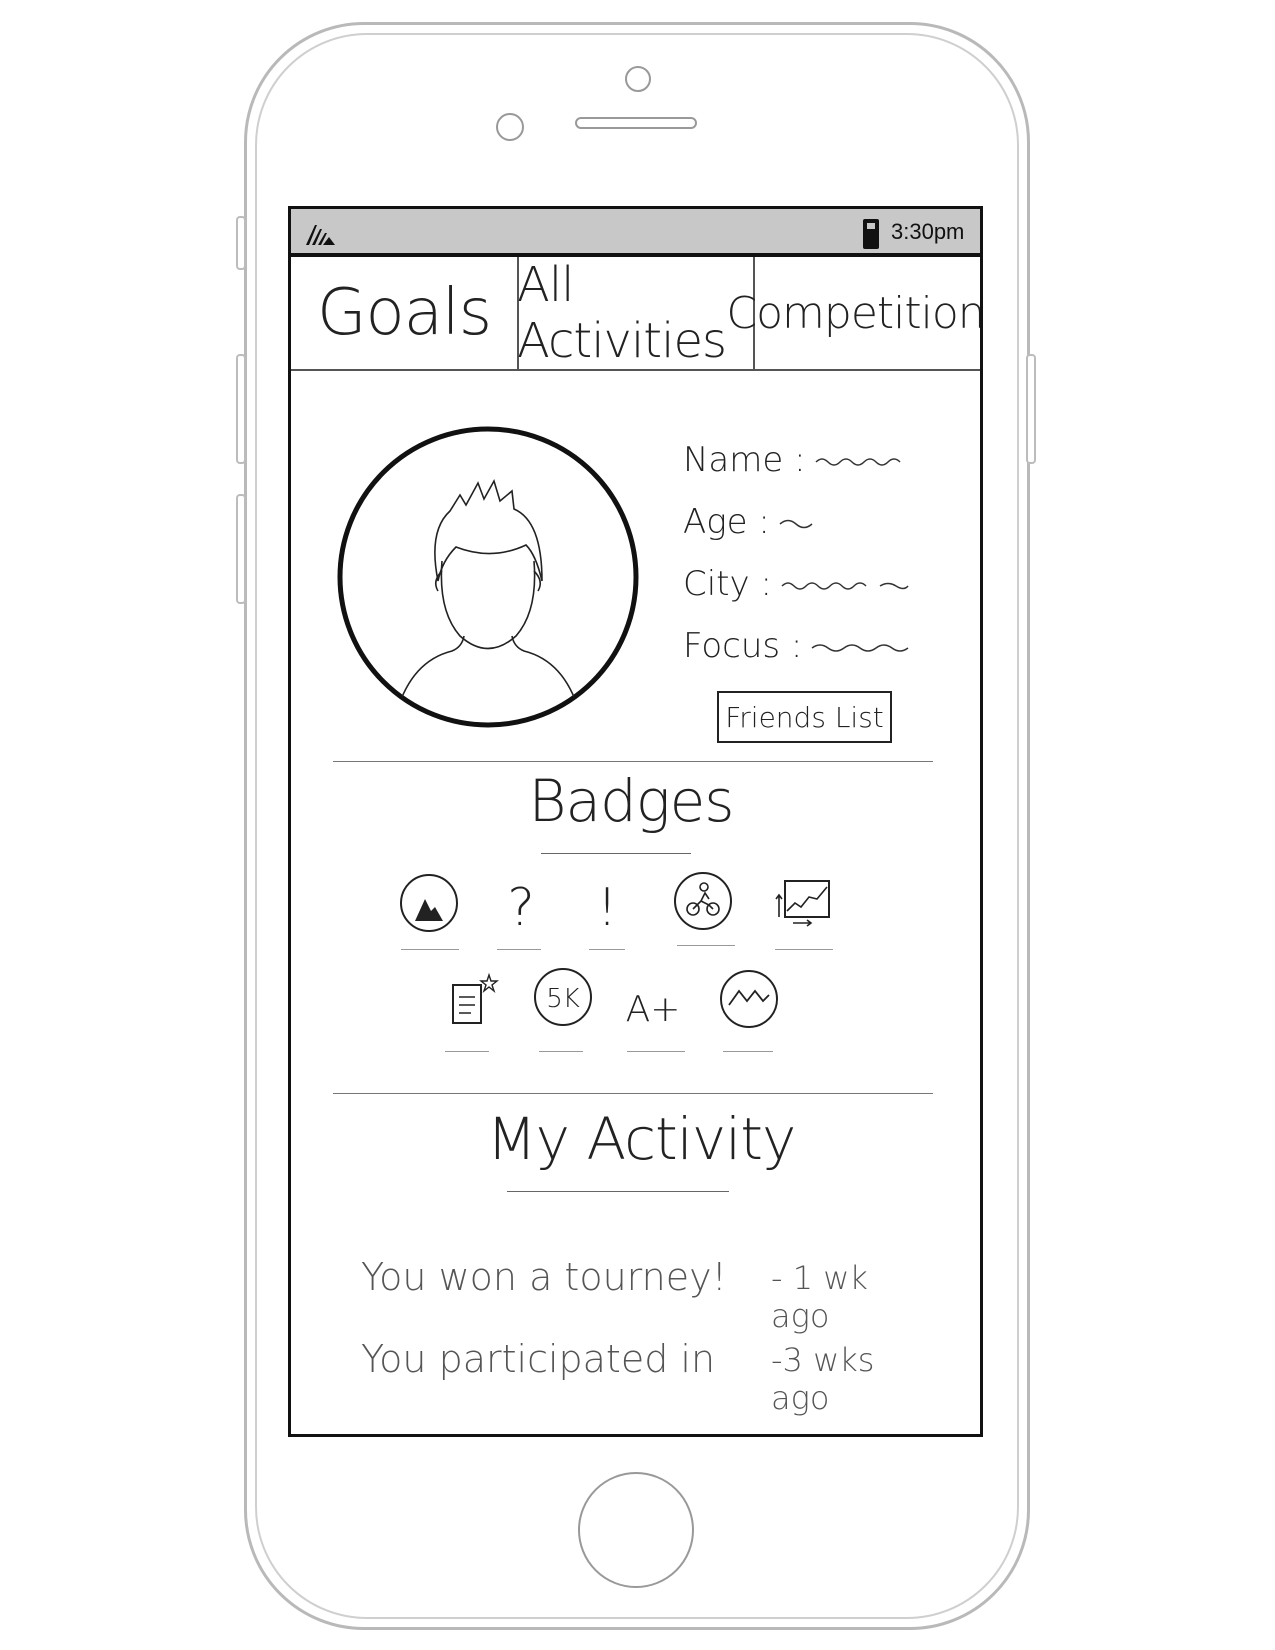  Describe the element at coordinates (241, 549) in the screenshot. I see `volume-down-button` at that location.